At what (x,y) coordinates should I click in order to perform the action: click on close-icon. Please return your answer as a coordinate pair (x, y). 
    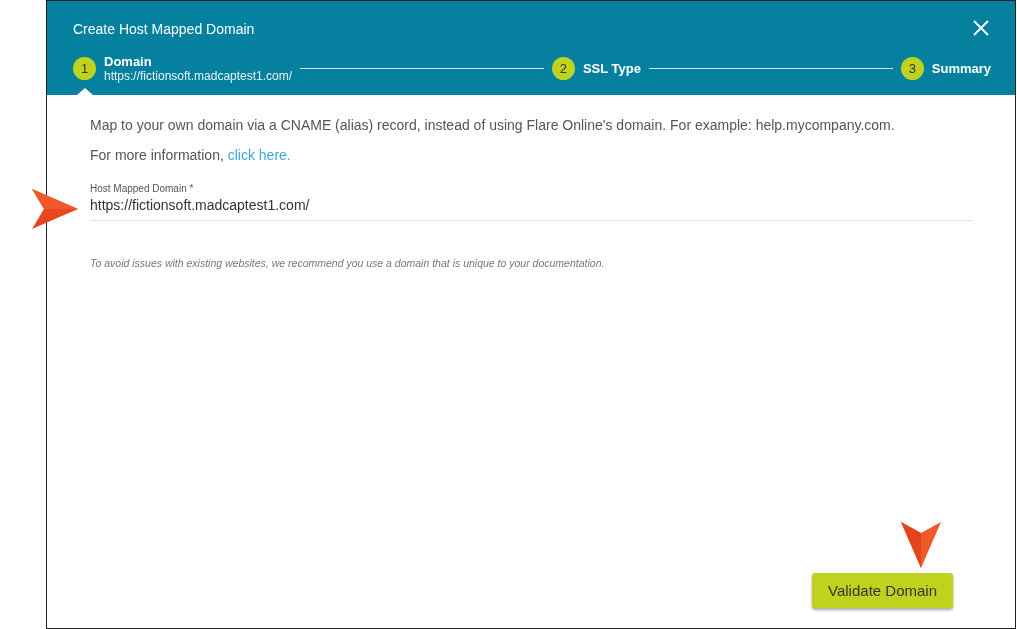
    Looking at the image, I should click on (981, 28).